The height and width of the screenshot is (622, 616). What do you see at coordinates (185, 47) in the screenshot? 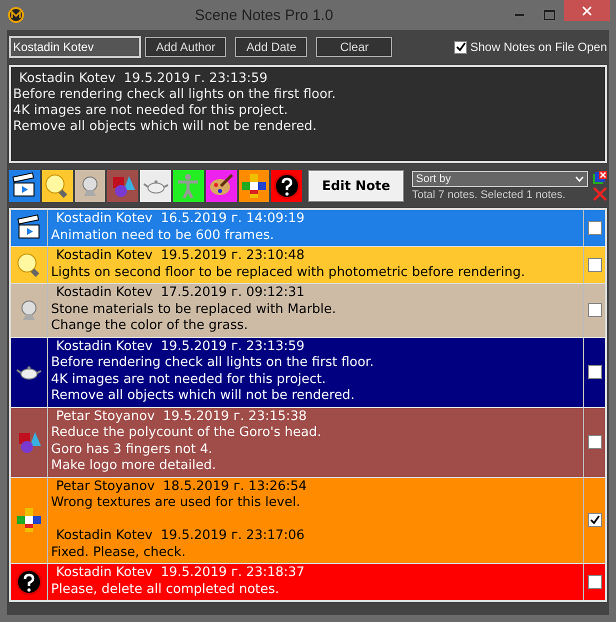
I see `toolbar-button: Add Author` at bounding box center [185, 47].